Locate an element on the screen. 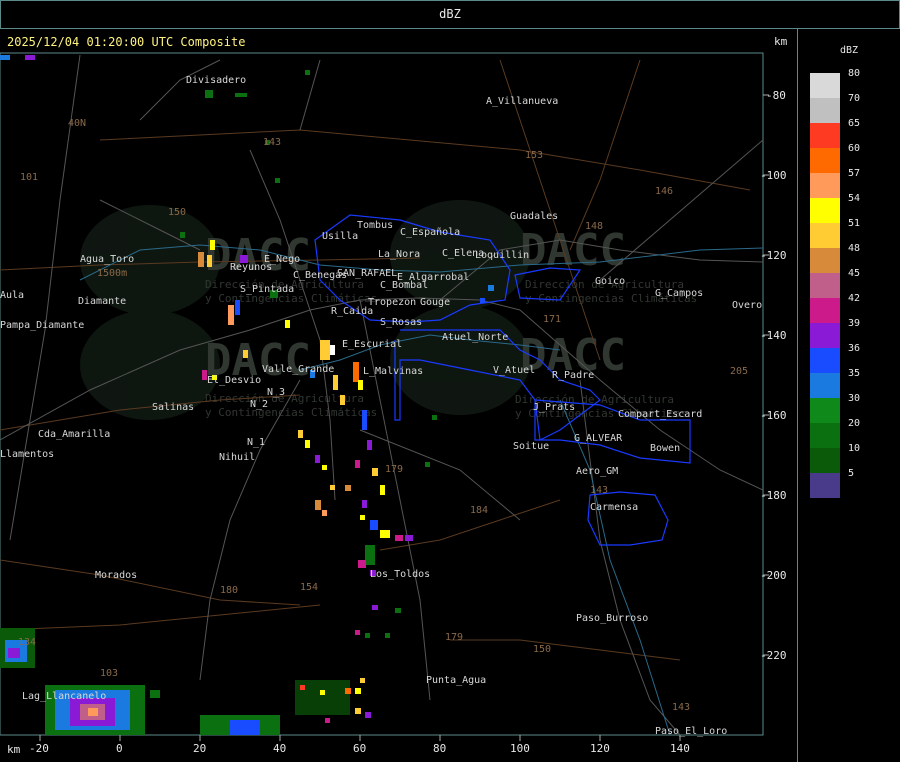  y-tick-label: -220 is located at coordinates (773, 655).